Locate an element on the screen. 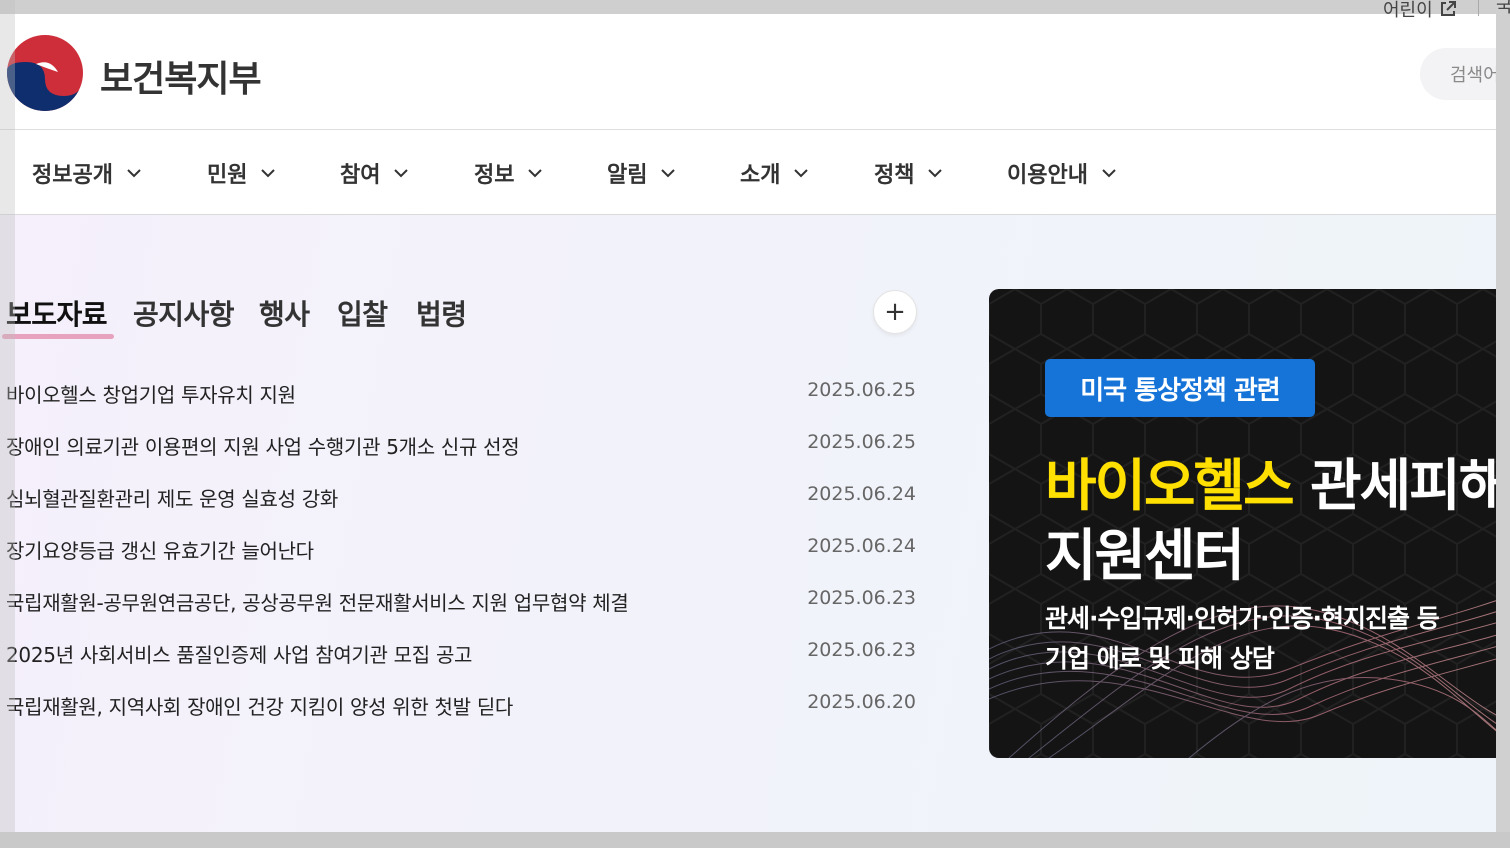 The height and width of the screenshot is (848, 1510). external-link-icon is located at coordinates (1448, 8).